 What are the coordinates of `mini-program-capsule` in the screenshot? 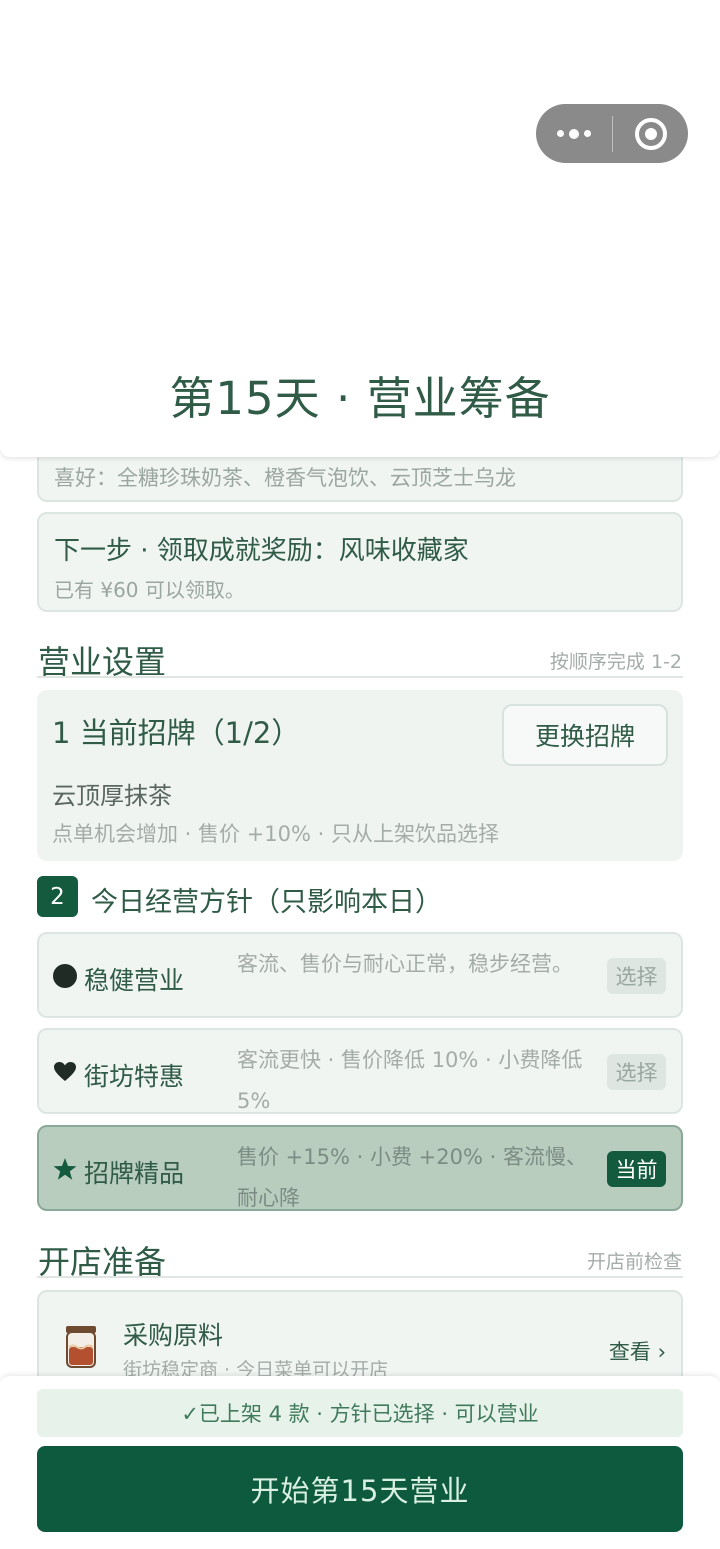 It's located at (612, 133).